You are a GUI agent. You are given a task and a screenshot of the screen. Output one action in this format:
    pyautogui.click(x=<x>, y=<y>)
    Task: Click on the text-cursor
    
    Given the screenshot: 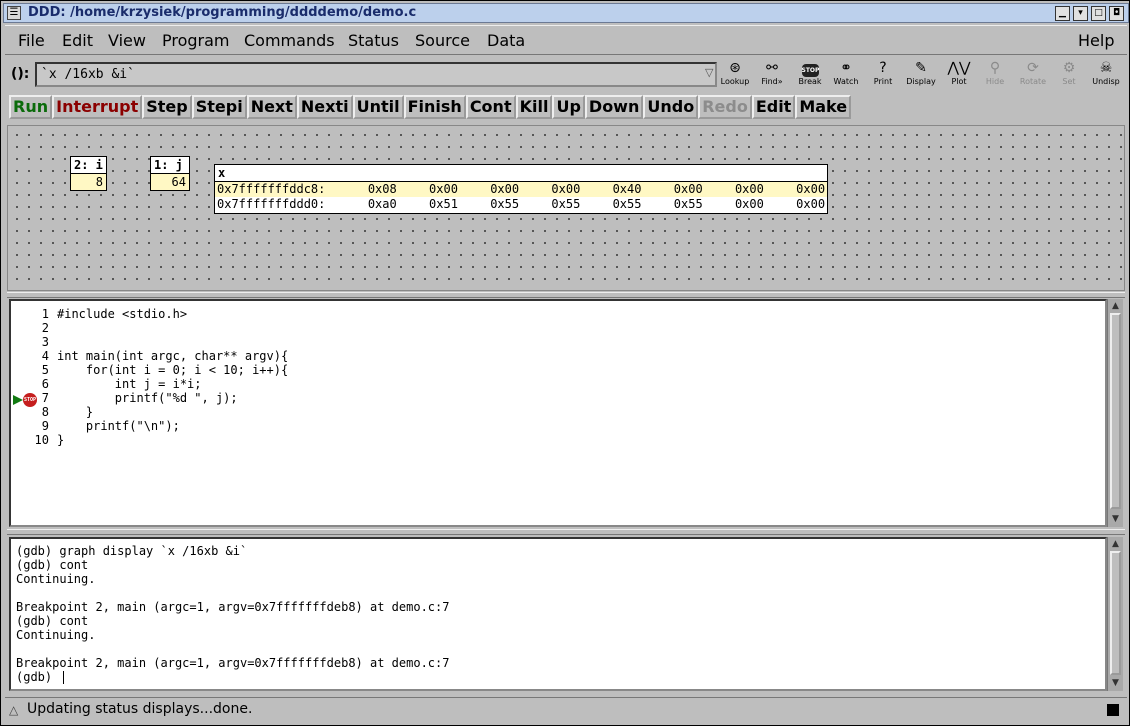 What is the action you would take?
    pyautogui.click(x=63, y=677)
    